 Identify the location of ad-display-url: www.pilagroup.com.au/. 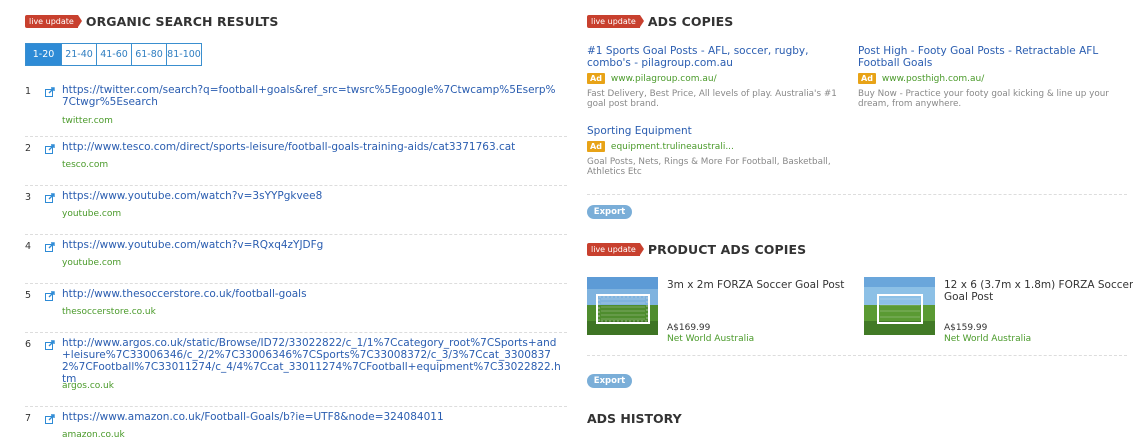
(664, 79).